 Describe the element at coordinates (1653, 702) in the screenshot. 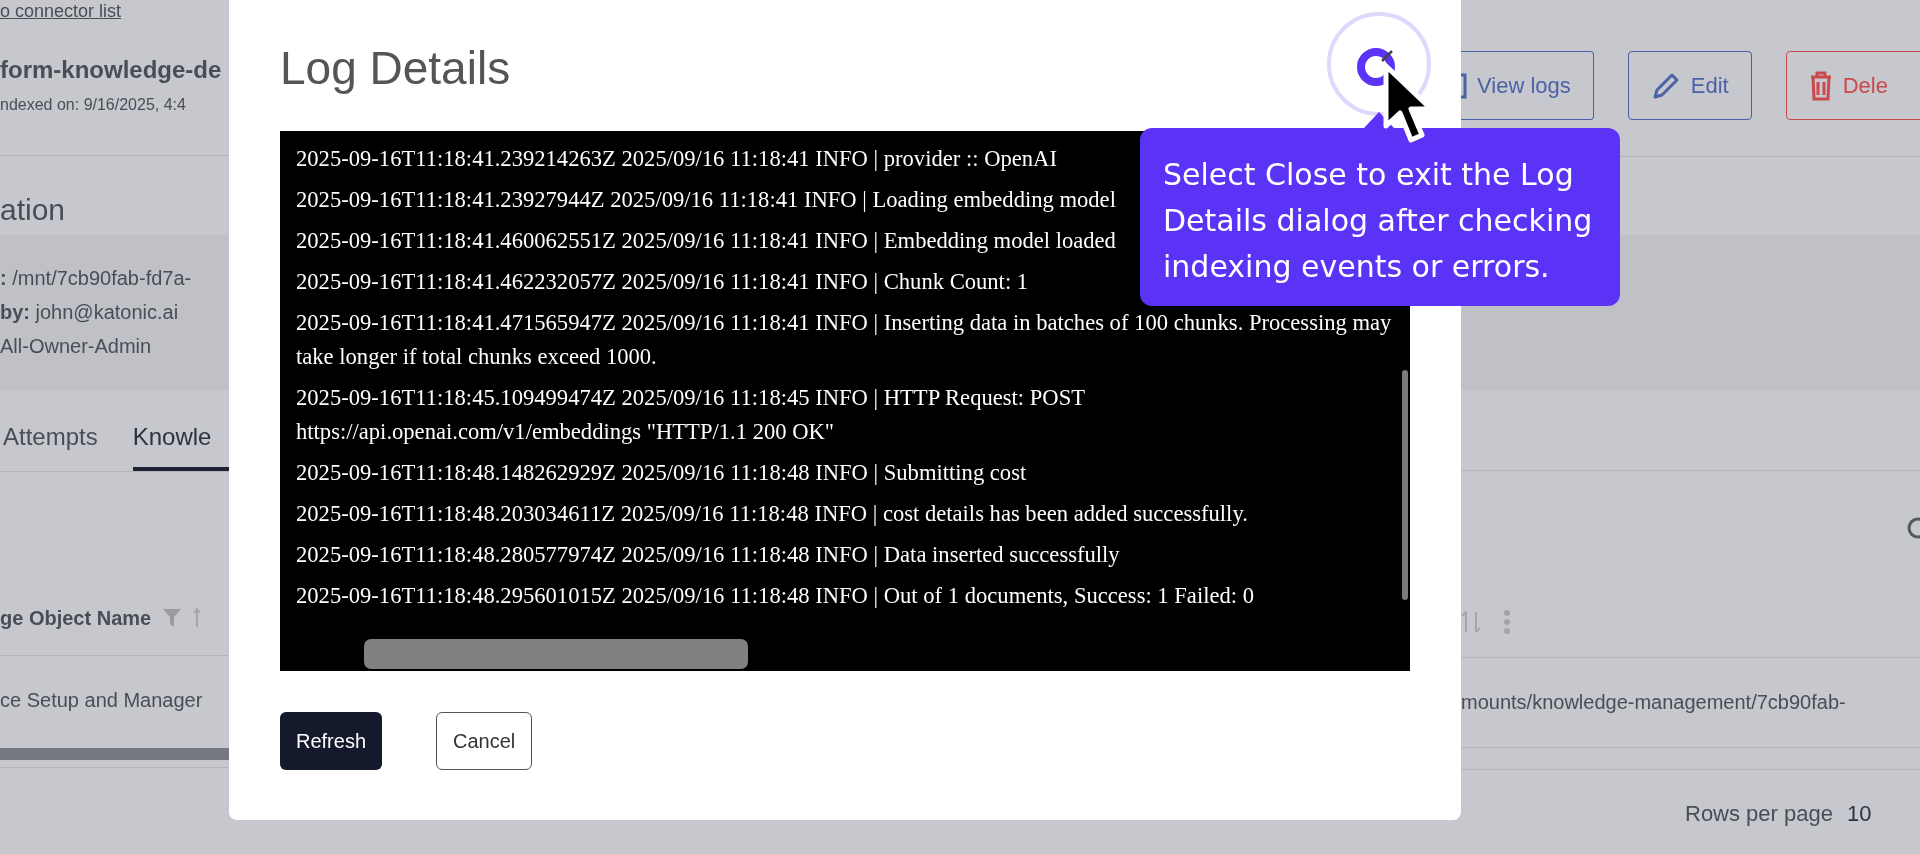

I see `table-cell-text: mounts/knowledge-management/7cb90fab-` at that location.